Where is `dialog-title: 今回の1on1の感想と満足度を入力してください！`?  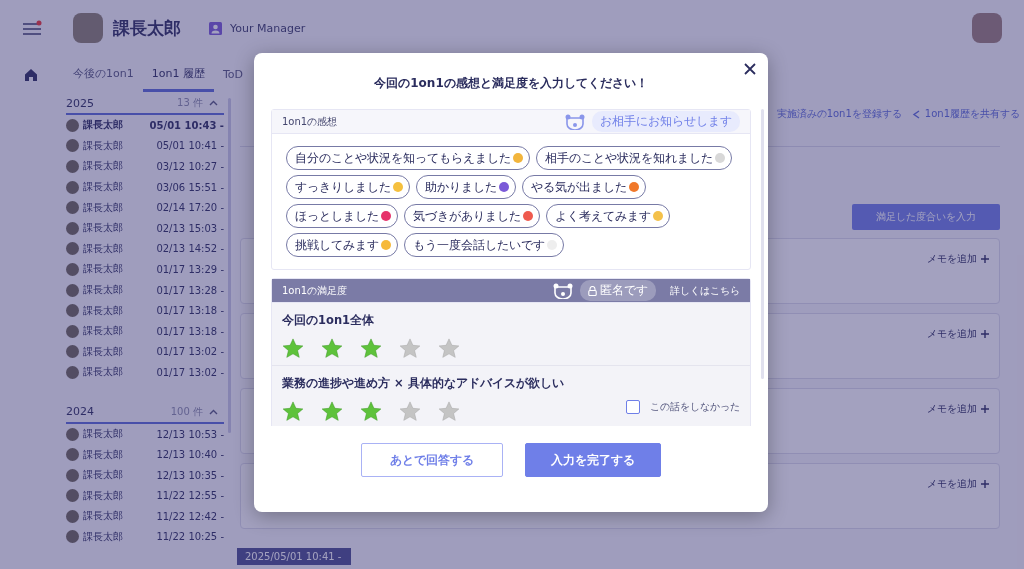 dialog-title: 今回の1on1の感想と満足度を入力してください！ is located at coordinates (511, 83).